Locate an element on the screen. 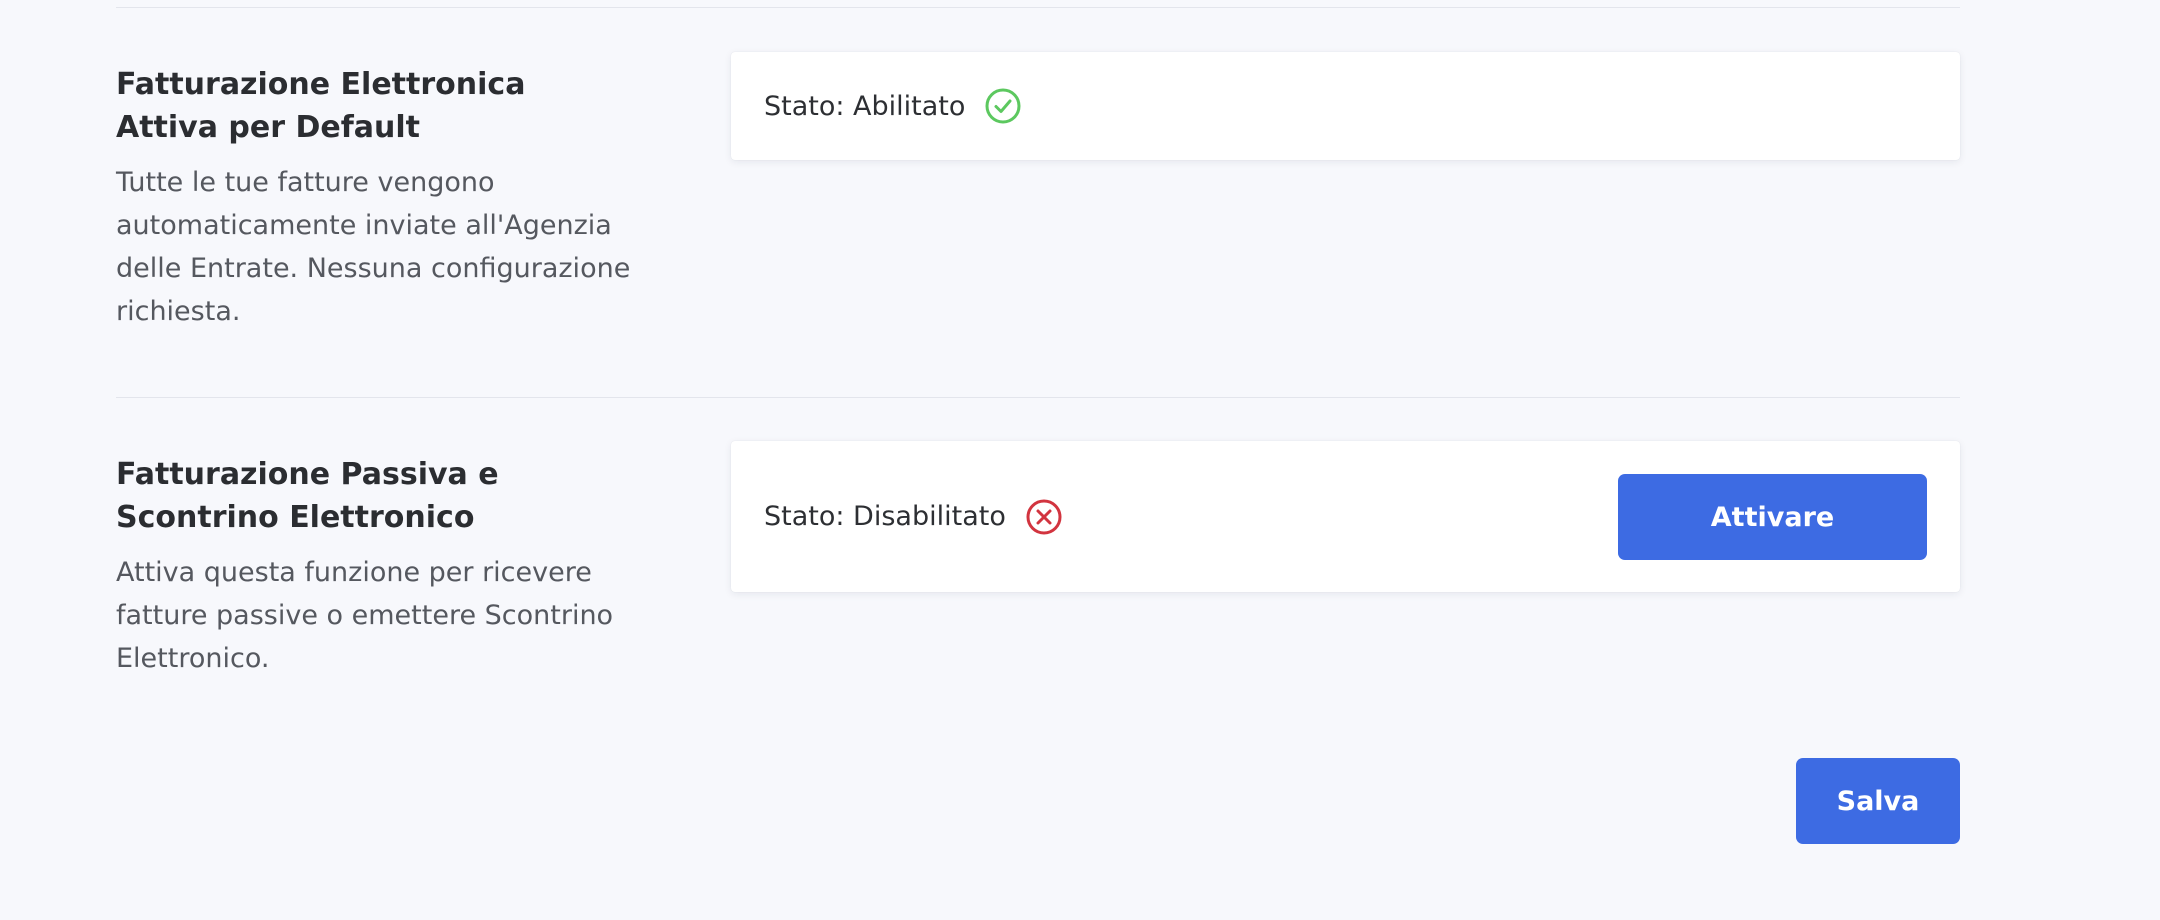 This screenshot has height=920, width=2160. status-label: Stato: Abilitato is located at coordinates (865, 106).